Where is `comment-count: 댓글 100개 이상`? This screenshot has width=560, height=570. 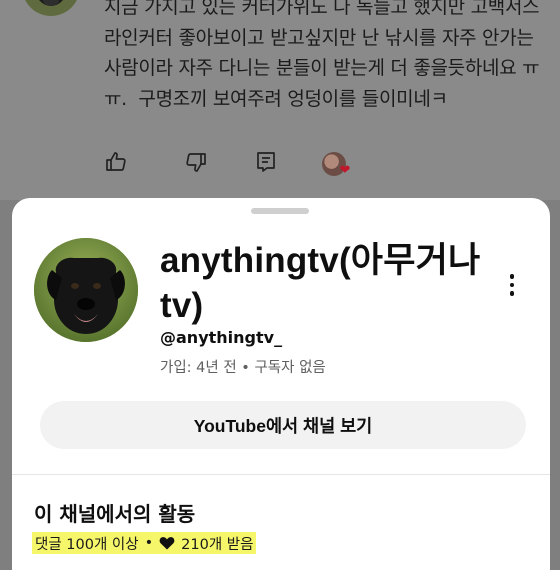 comment-count: 댓글 100개 이상 is located at coordinates (87, 544).